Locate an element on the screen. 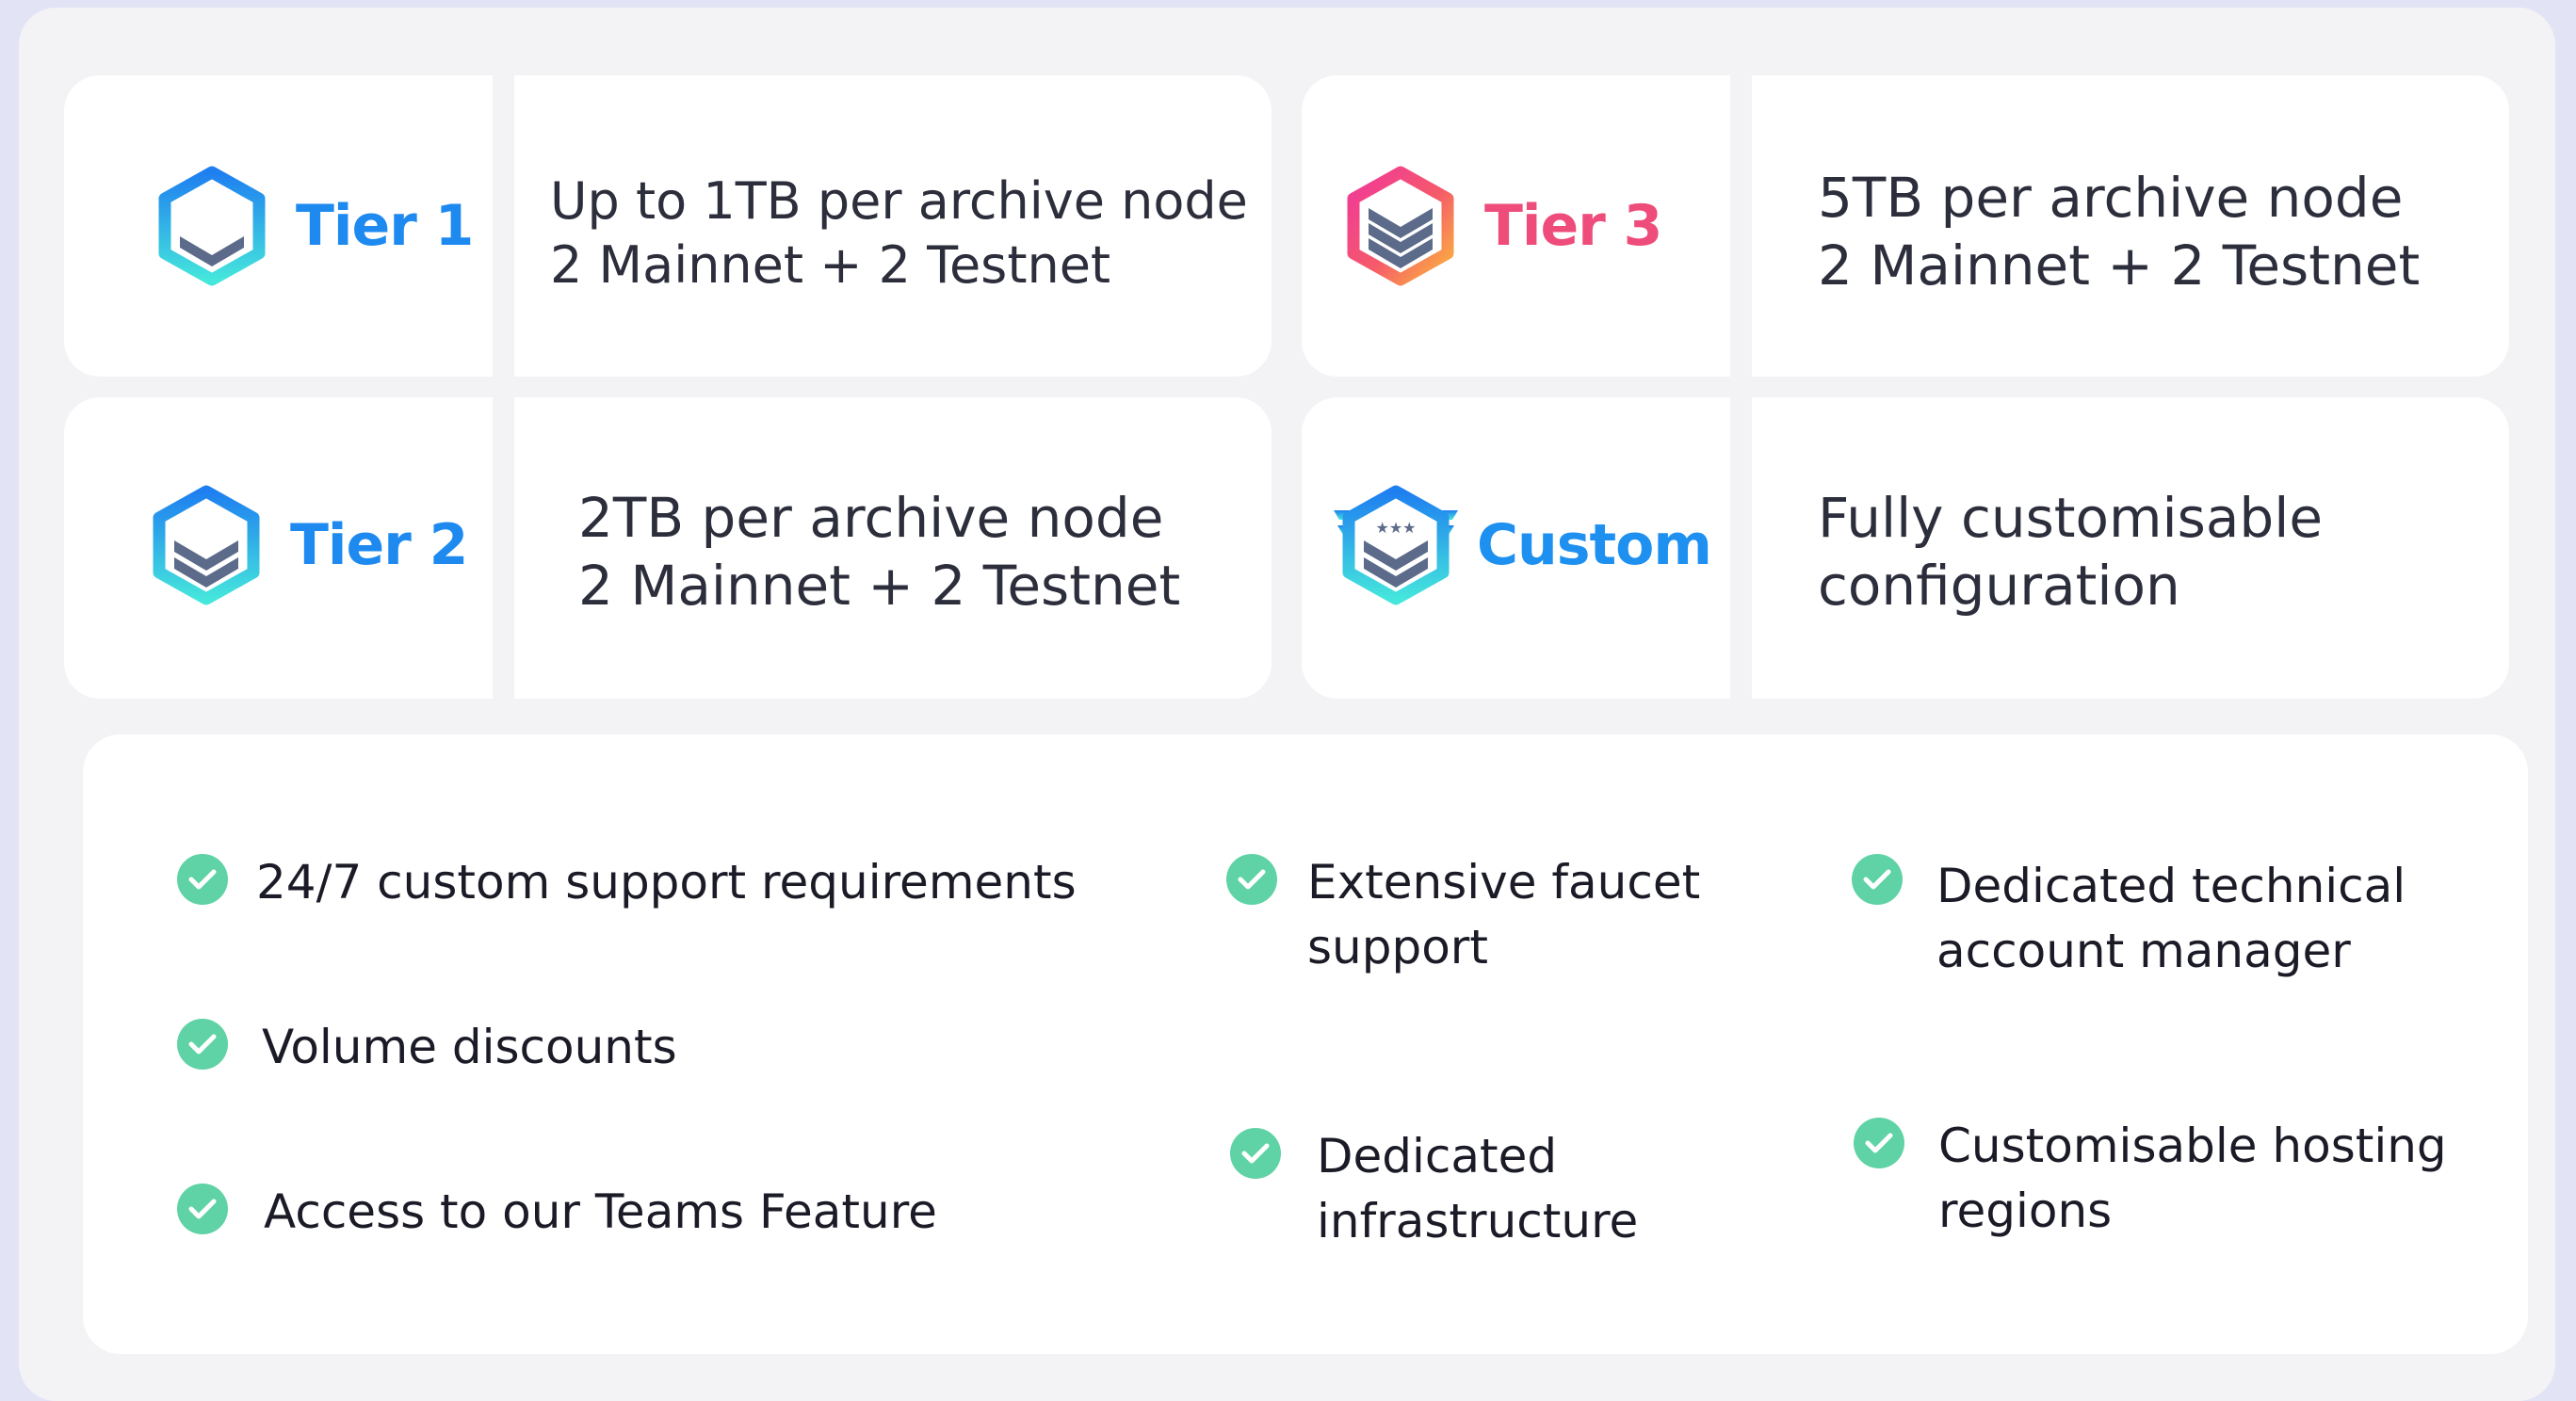 Image resolution: width=2576 pixels, height=1401 pixels. feature-text: Dedicated infrastructure is located at coordinates (1477, 1189).